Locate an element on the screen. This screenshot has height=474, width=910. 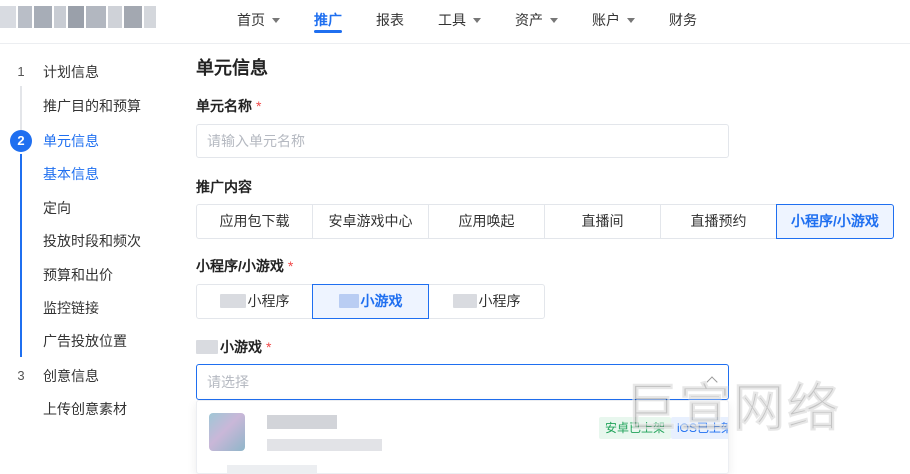
option-mini-game: 小游戏 is located at coordinates (370, 301).